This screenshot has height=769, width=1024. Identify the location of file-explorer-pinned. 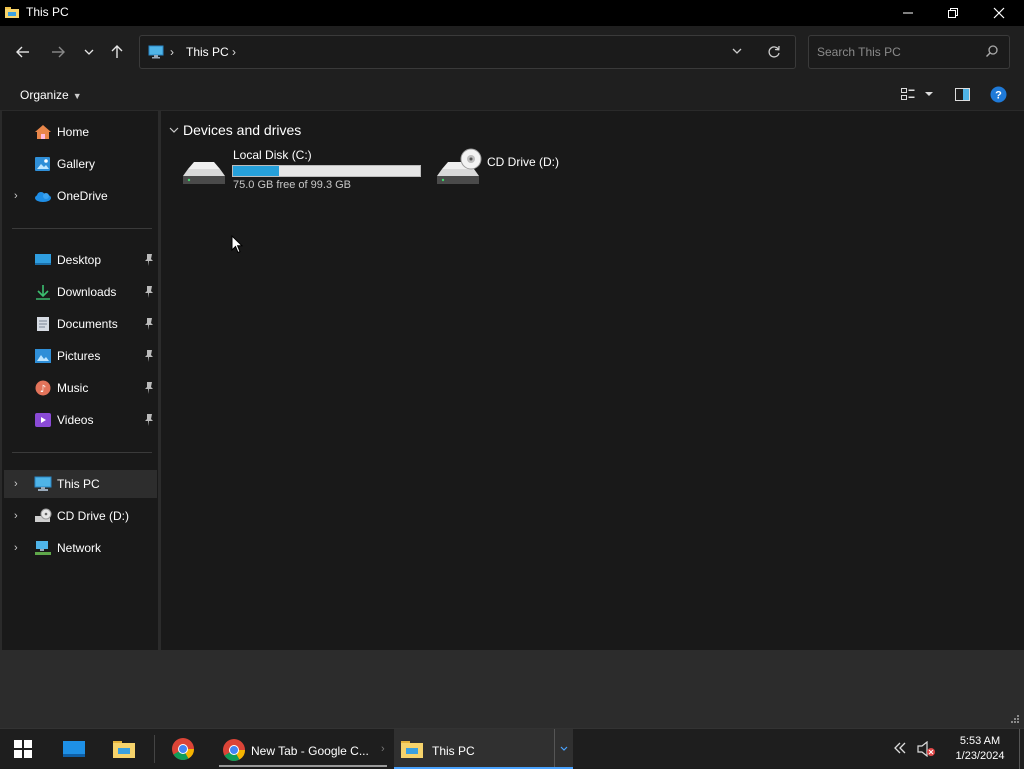
(124, 749).